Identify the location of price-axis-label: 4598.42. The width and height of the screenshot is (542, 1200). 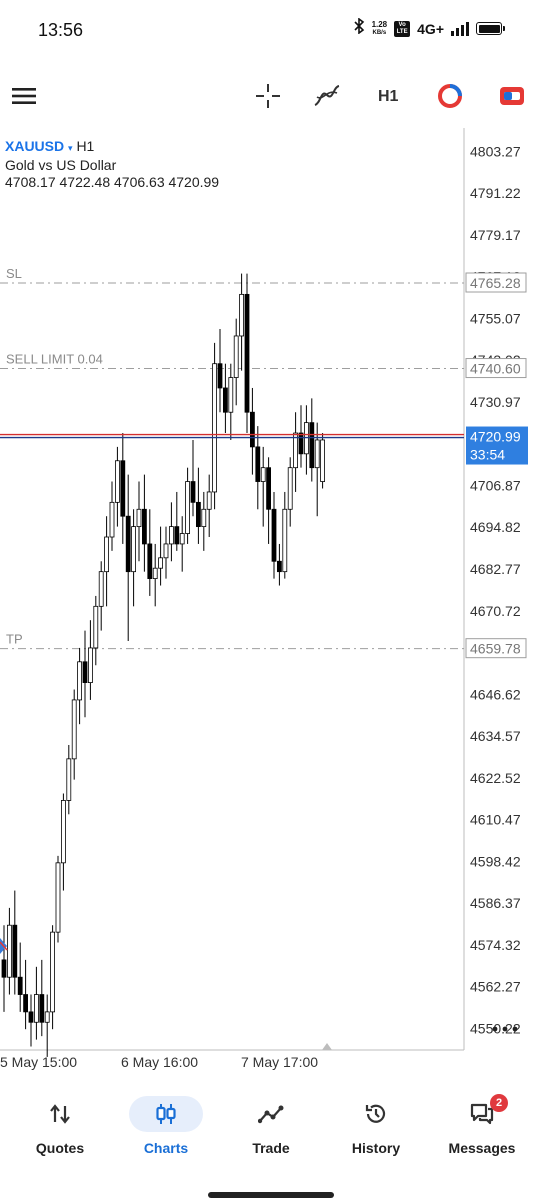
(495, 861).